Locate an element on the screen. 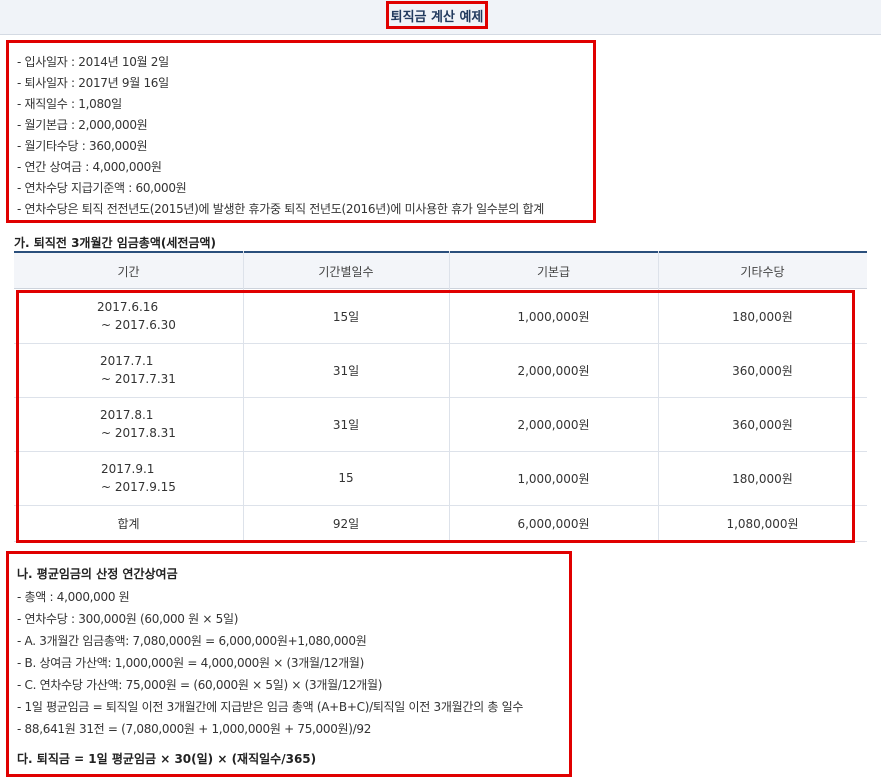 The image size is (881, 781). total-label: 합계 is located at coordinates (128, 523).